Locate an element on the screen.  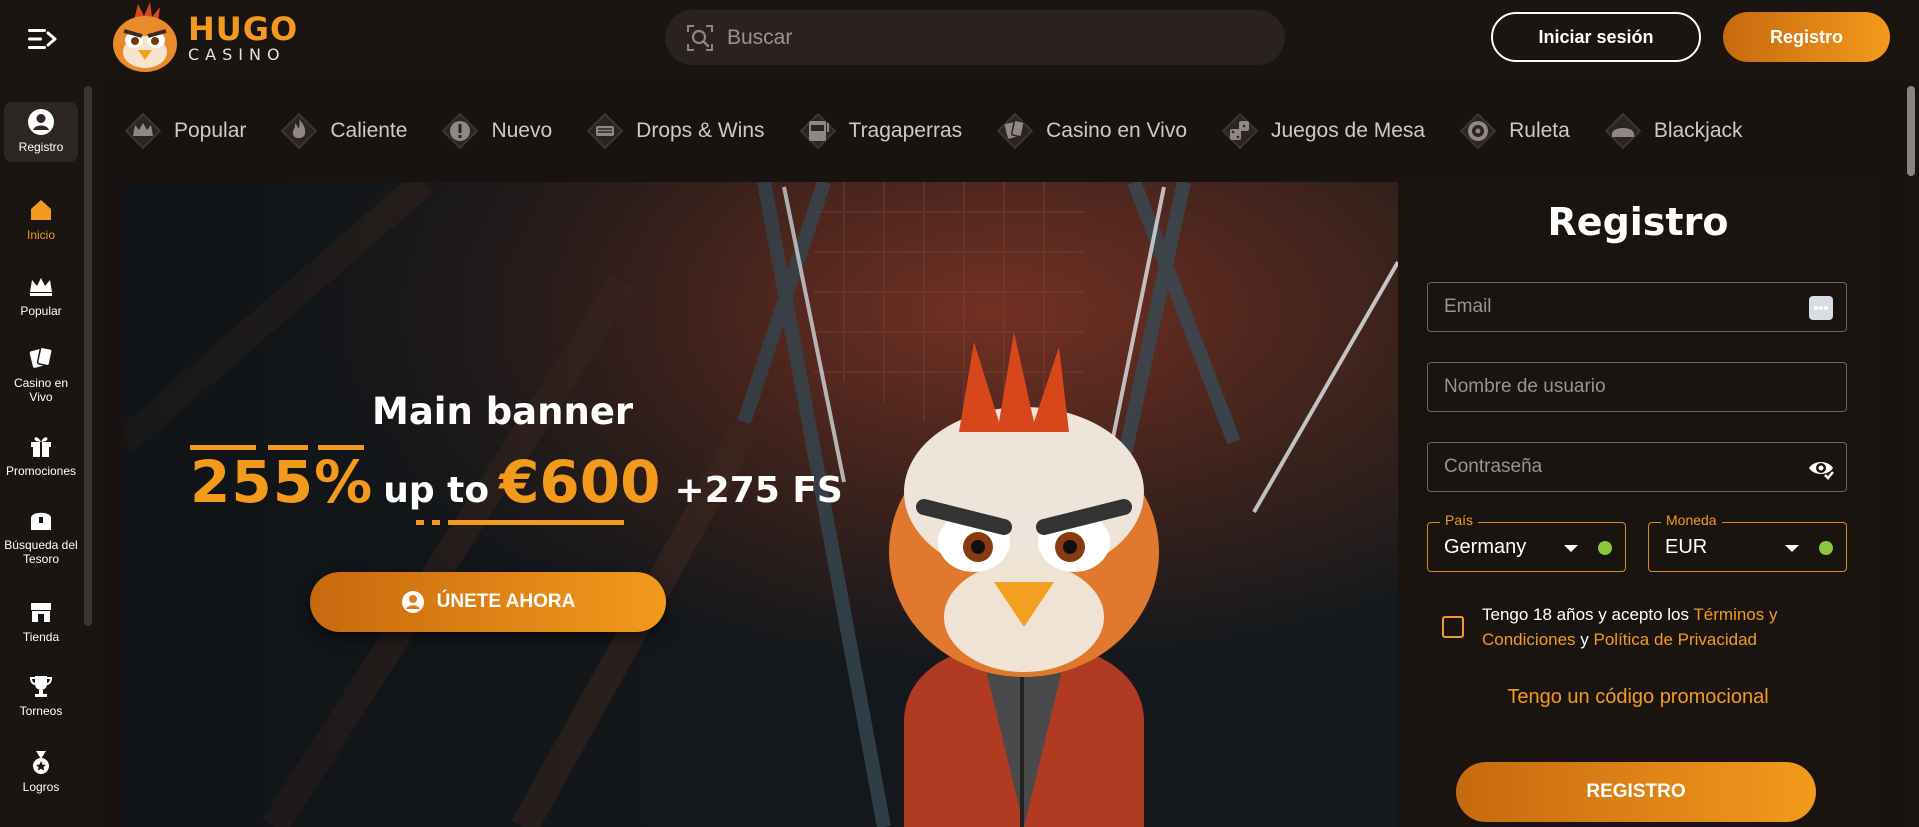
country-select: País Germany is located at coordinates (1526, 542).